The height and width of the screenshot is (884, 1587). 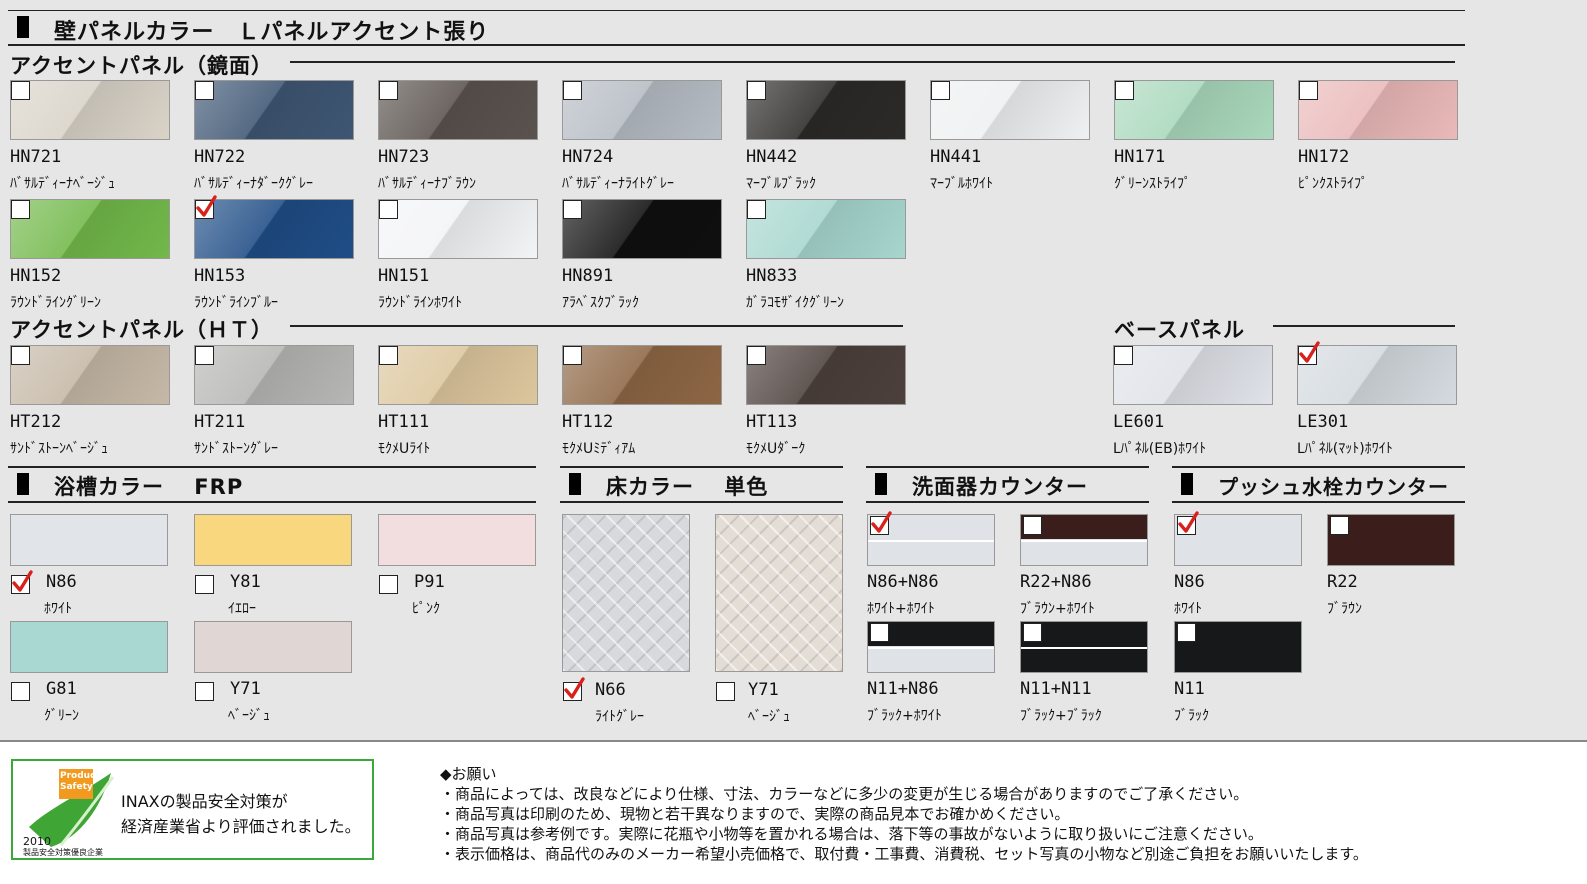 What do you see at coordinates (404, 276) in the screenshot?
I see `mirror-code: HN151` at bounding box center [404, 276].